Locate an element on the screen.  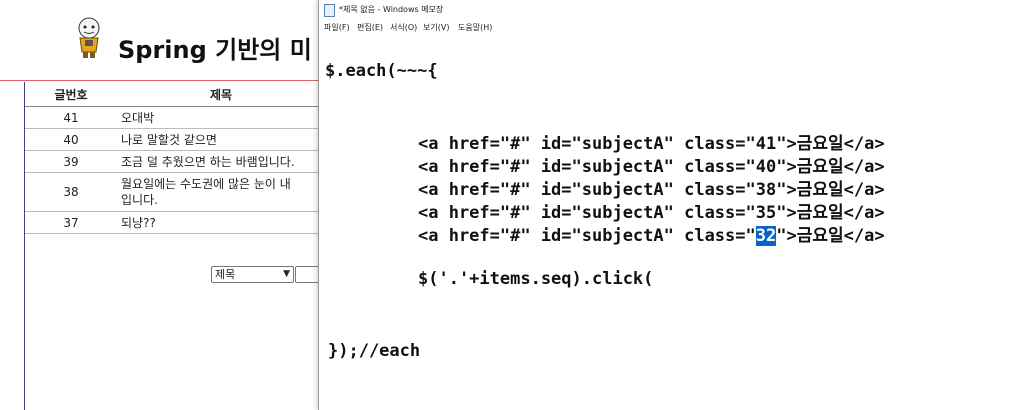
code-line-click: $('.'+items.seq).click( is located at coordinates (536, 279).